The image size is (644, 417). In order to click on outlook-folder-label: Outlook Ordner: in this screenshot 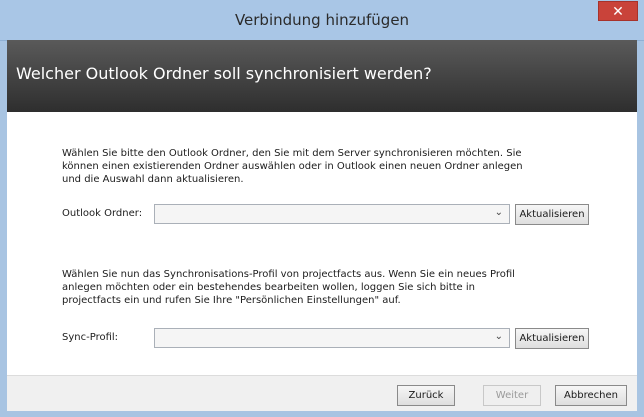, I will do `click(102, 213)`.